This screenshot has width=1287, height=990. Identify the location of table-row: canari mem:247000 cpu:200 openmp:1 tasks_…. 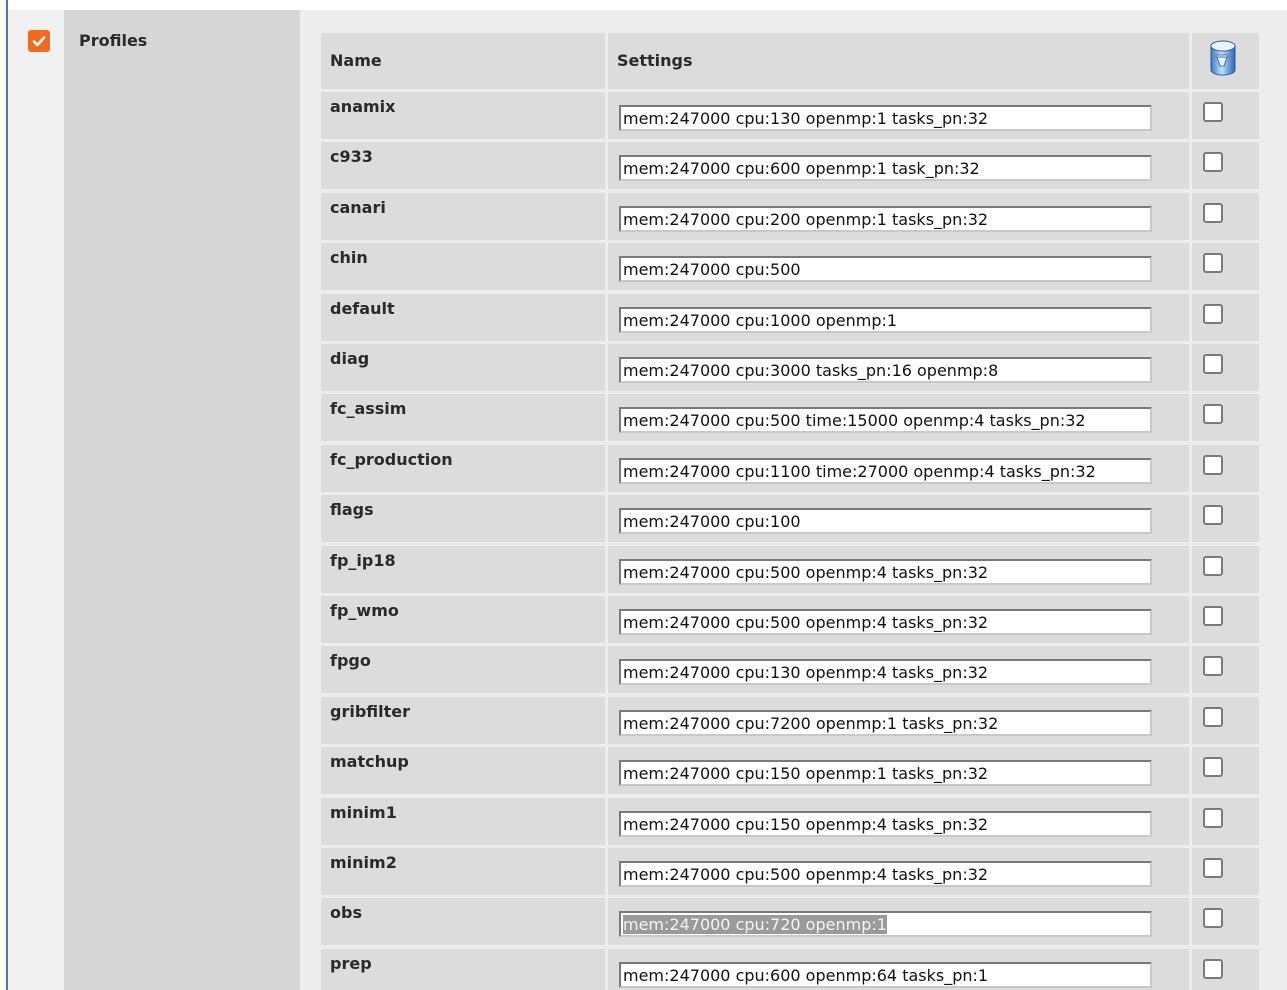
(790, 216).